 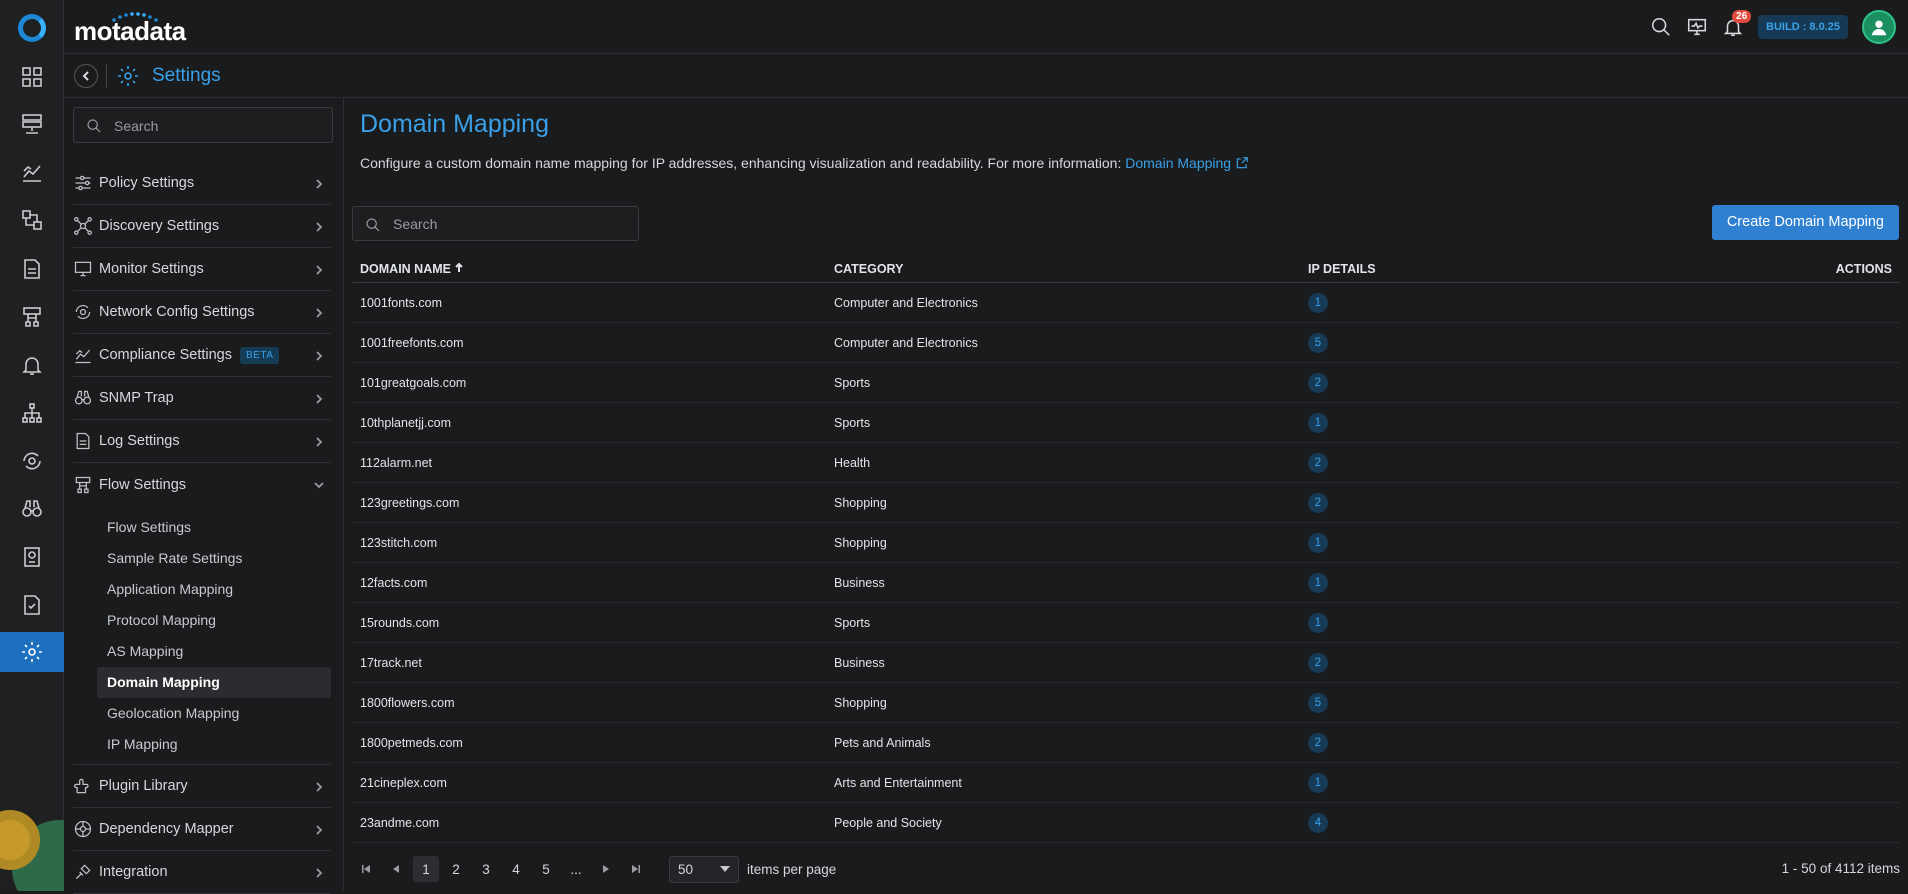 What do you see at coordinates (396, 869) in the screenshot?
I see `prev-page-button` at bounding box center [396, 869].